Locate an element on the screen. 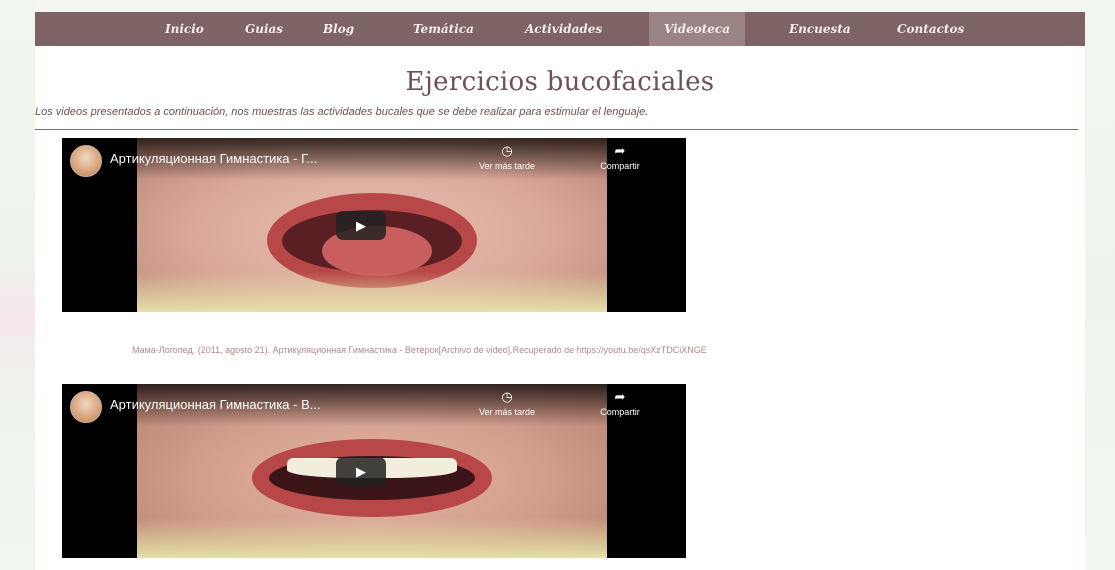  nav-item-tematica: Temática is located at coordinates (443, 29).